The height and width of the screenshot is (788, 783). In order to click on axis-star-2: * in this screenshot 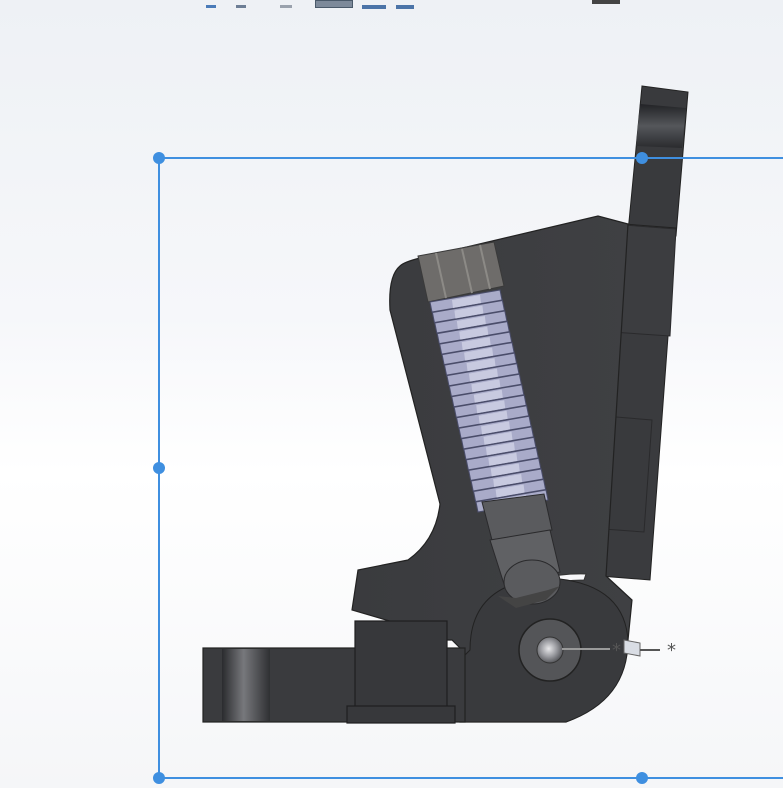, I will do `click(671, 650)`.